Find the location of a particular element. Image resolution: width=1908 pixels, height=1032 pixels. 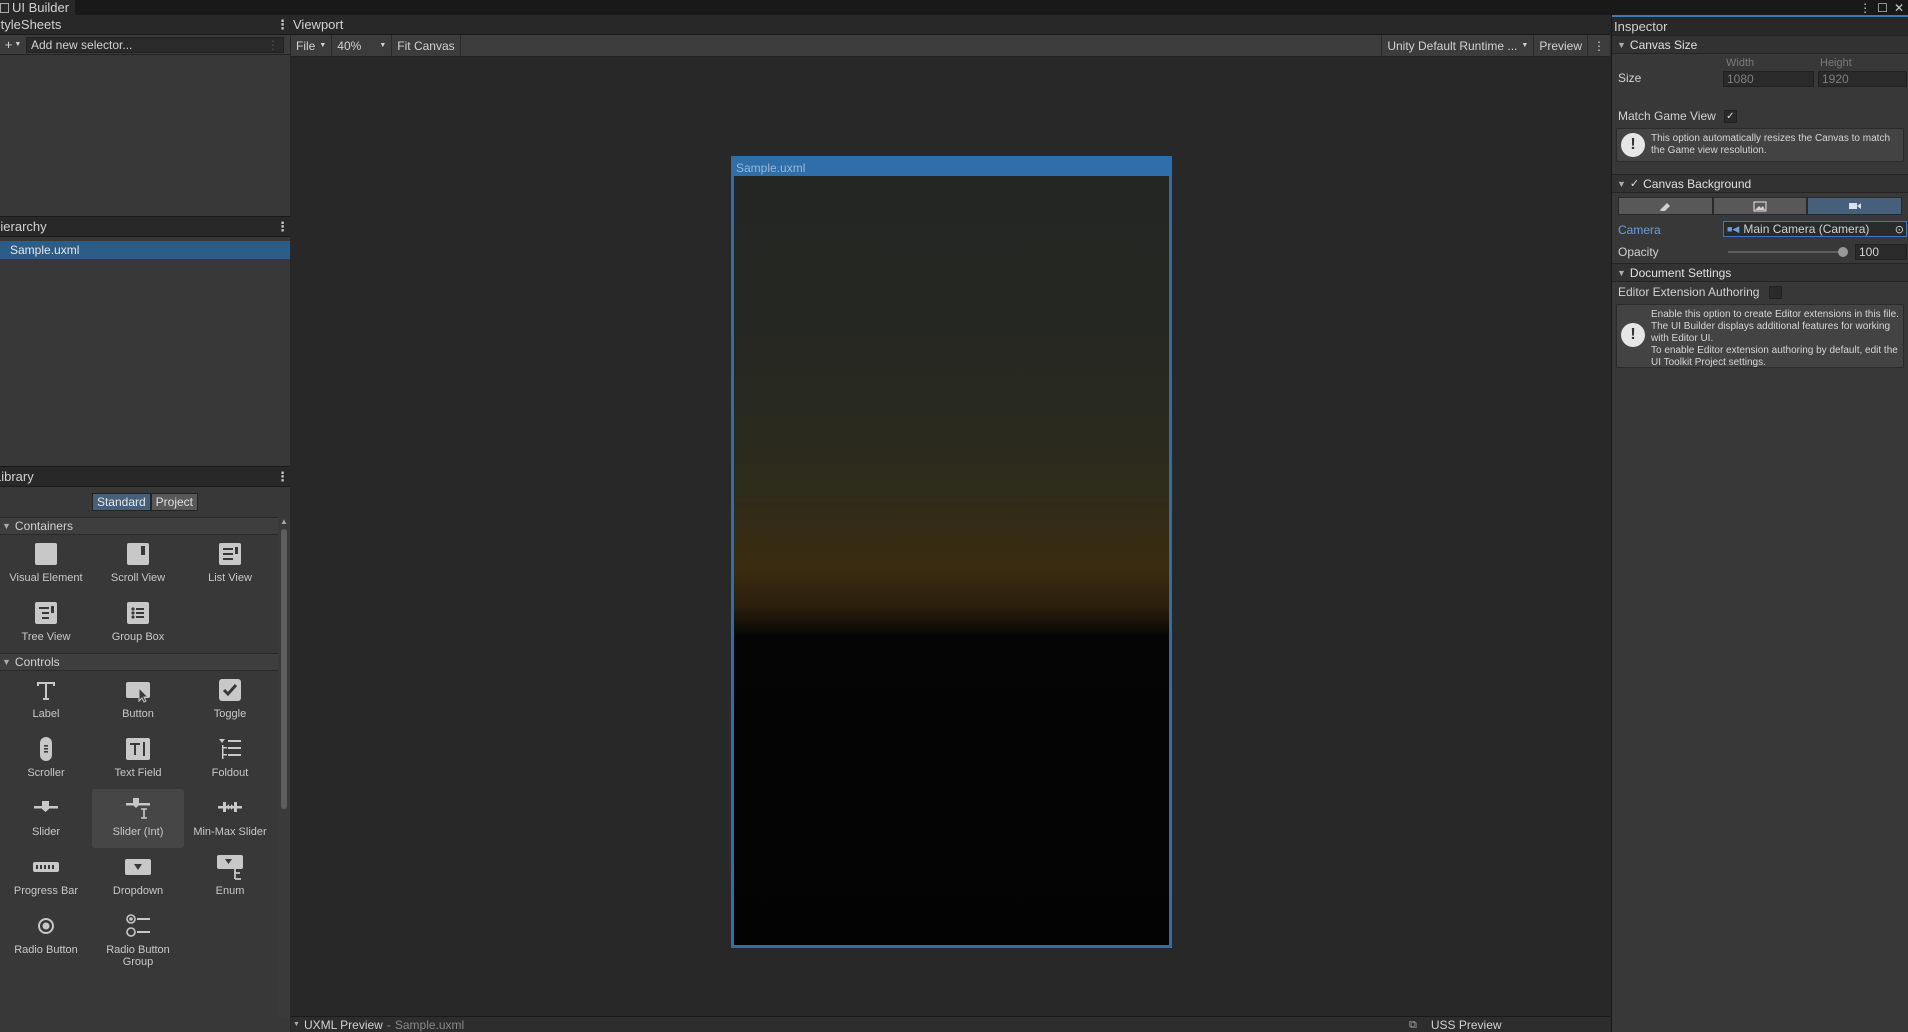

library-item-text-field: Text Field is located at coordinates (138, 759).